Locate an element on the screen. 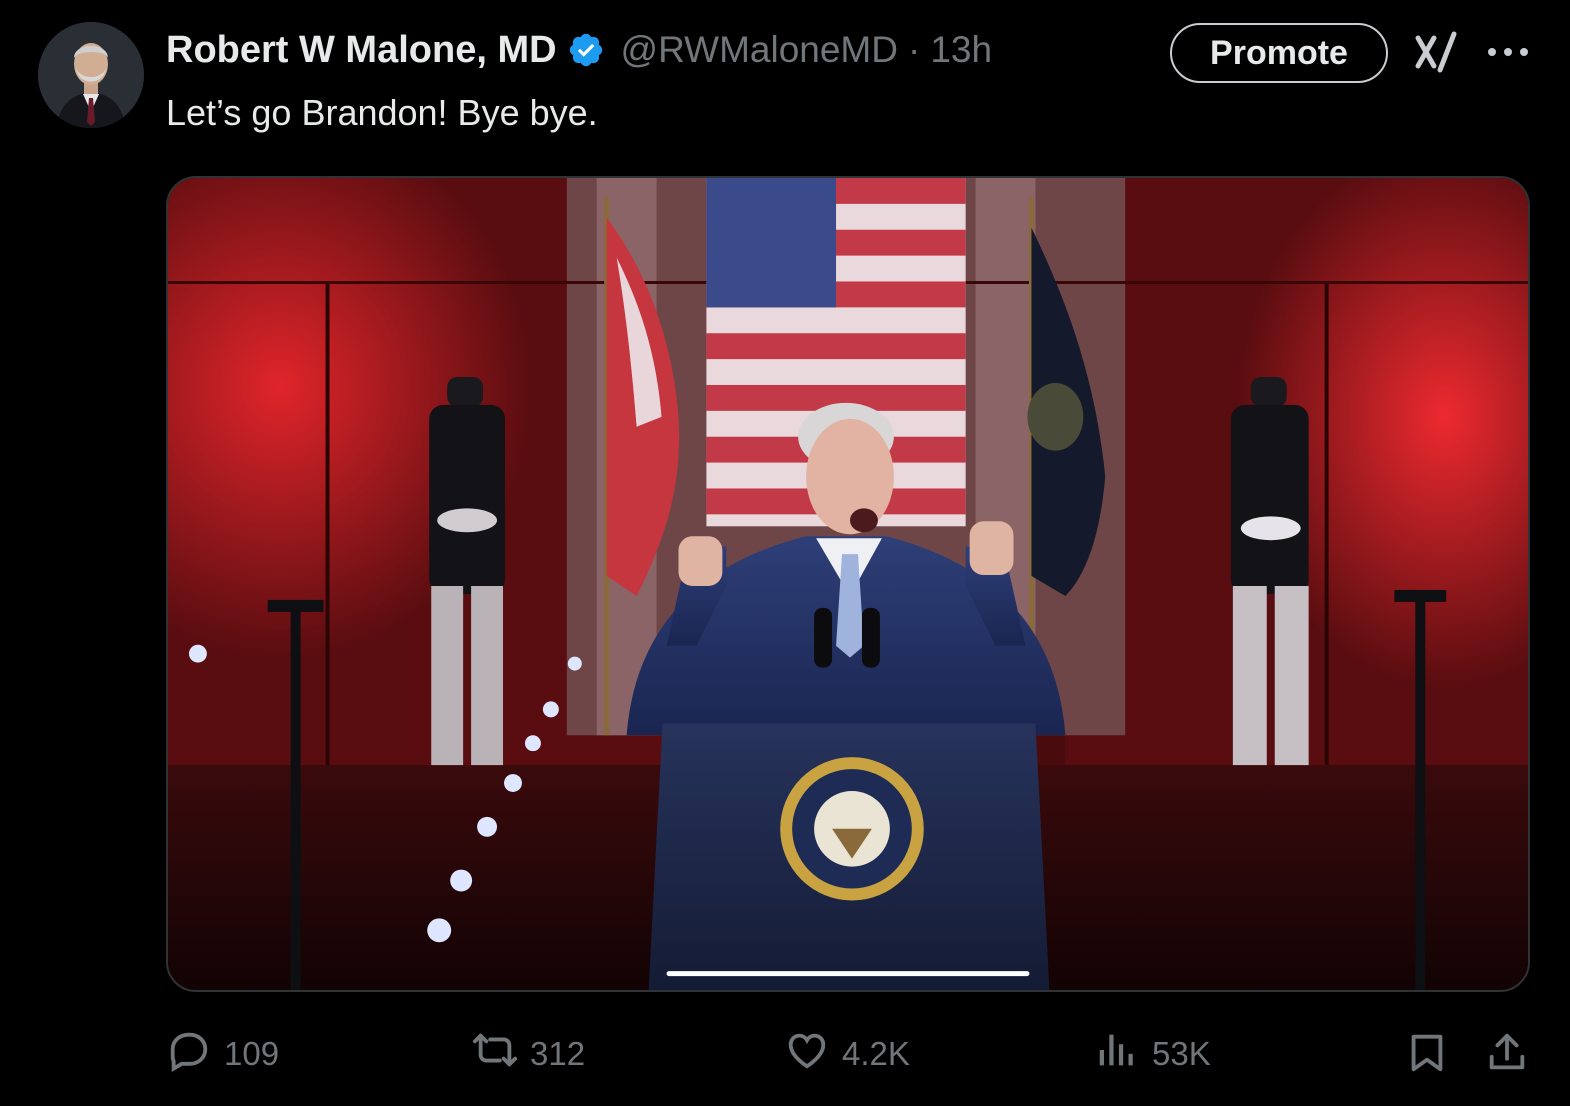 The image size is (1570, 1106). share-button is located at coordinates (1507, 1055).